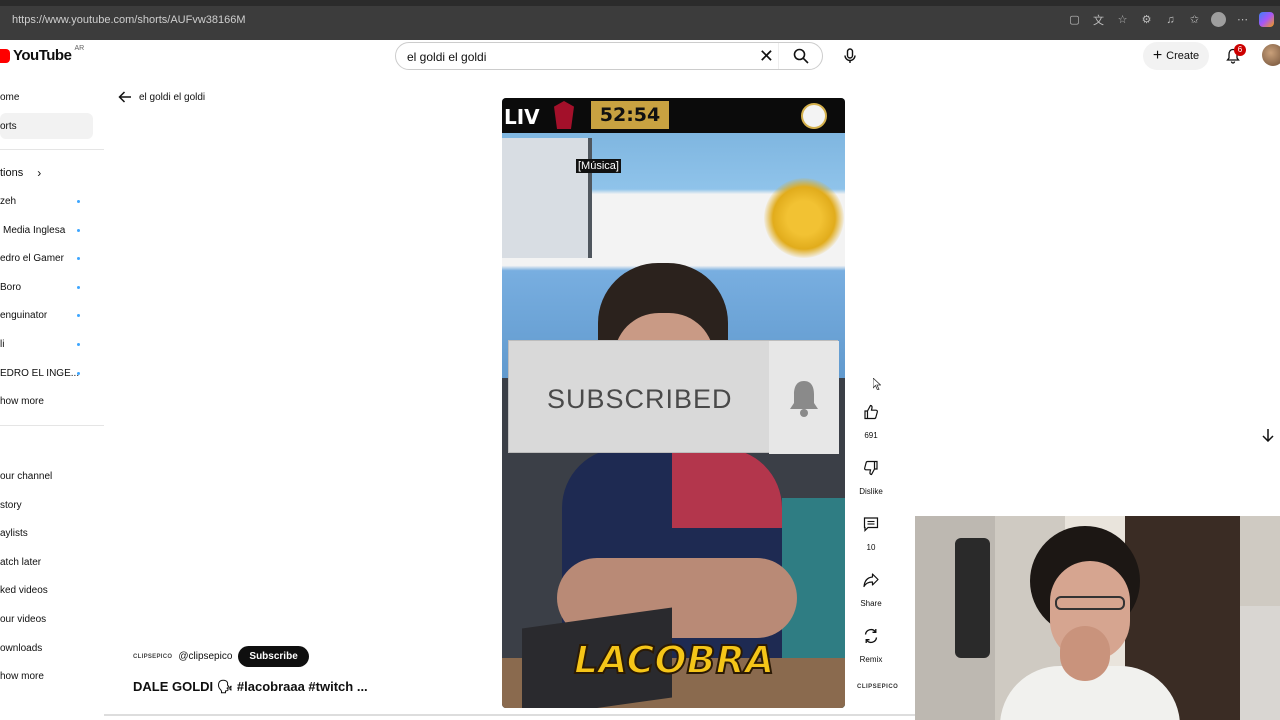 The height and width of the screenshot is (720, 1280). I want to click on create-button: + Create, so click(1176, 56).